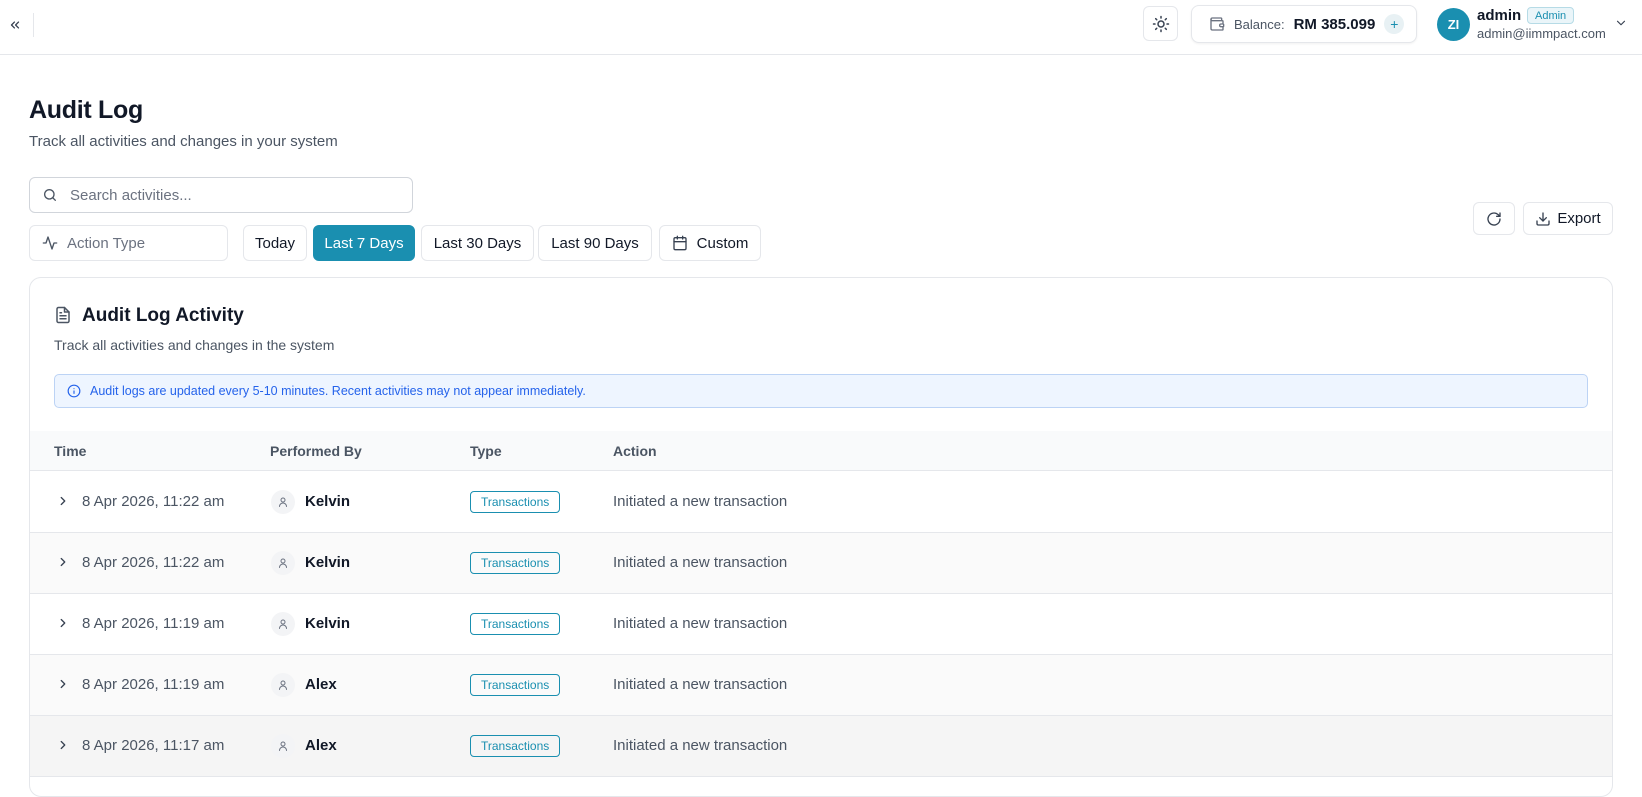 The width and height of the screenshot is (1642, 797). Describe the element at coordinates (1541, 33) in the screenshot. I see `user-email: admin@iimmpact.com` at that location.